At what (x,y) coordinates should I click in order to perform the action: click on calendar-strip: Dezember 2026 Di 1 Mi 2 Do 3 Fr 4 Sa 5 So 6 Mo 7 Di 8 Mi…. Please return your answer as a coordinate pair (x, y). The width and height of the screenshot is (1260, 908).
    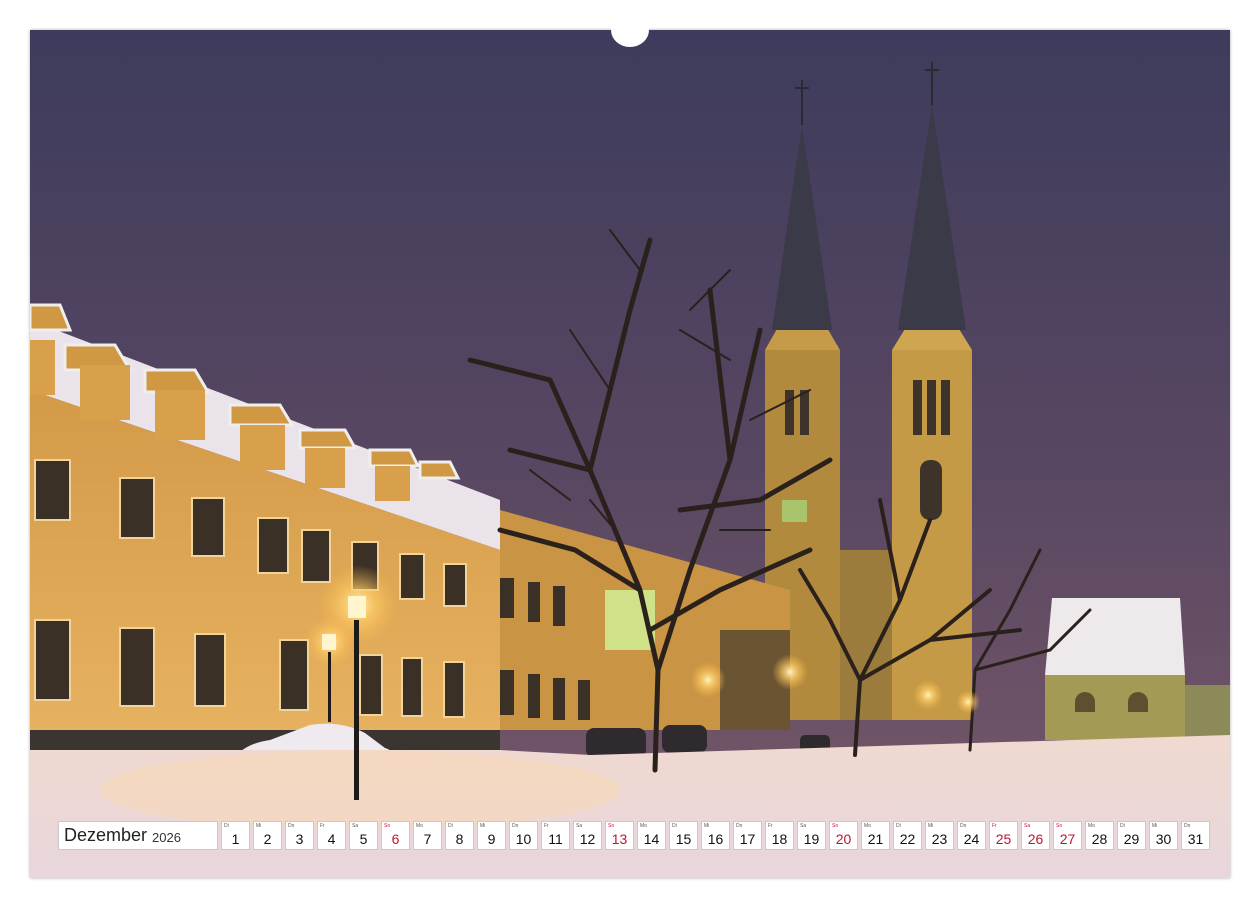
    Looking at the image, I should click on (634, 835).